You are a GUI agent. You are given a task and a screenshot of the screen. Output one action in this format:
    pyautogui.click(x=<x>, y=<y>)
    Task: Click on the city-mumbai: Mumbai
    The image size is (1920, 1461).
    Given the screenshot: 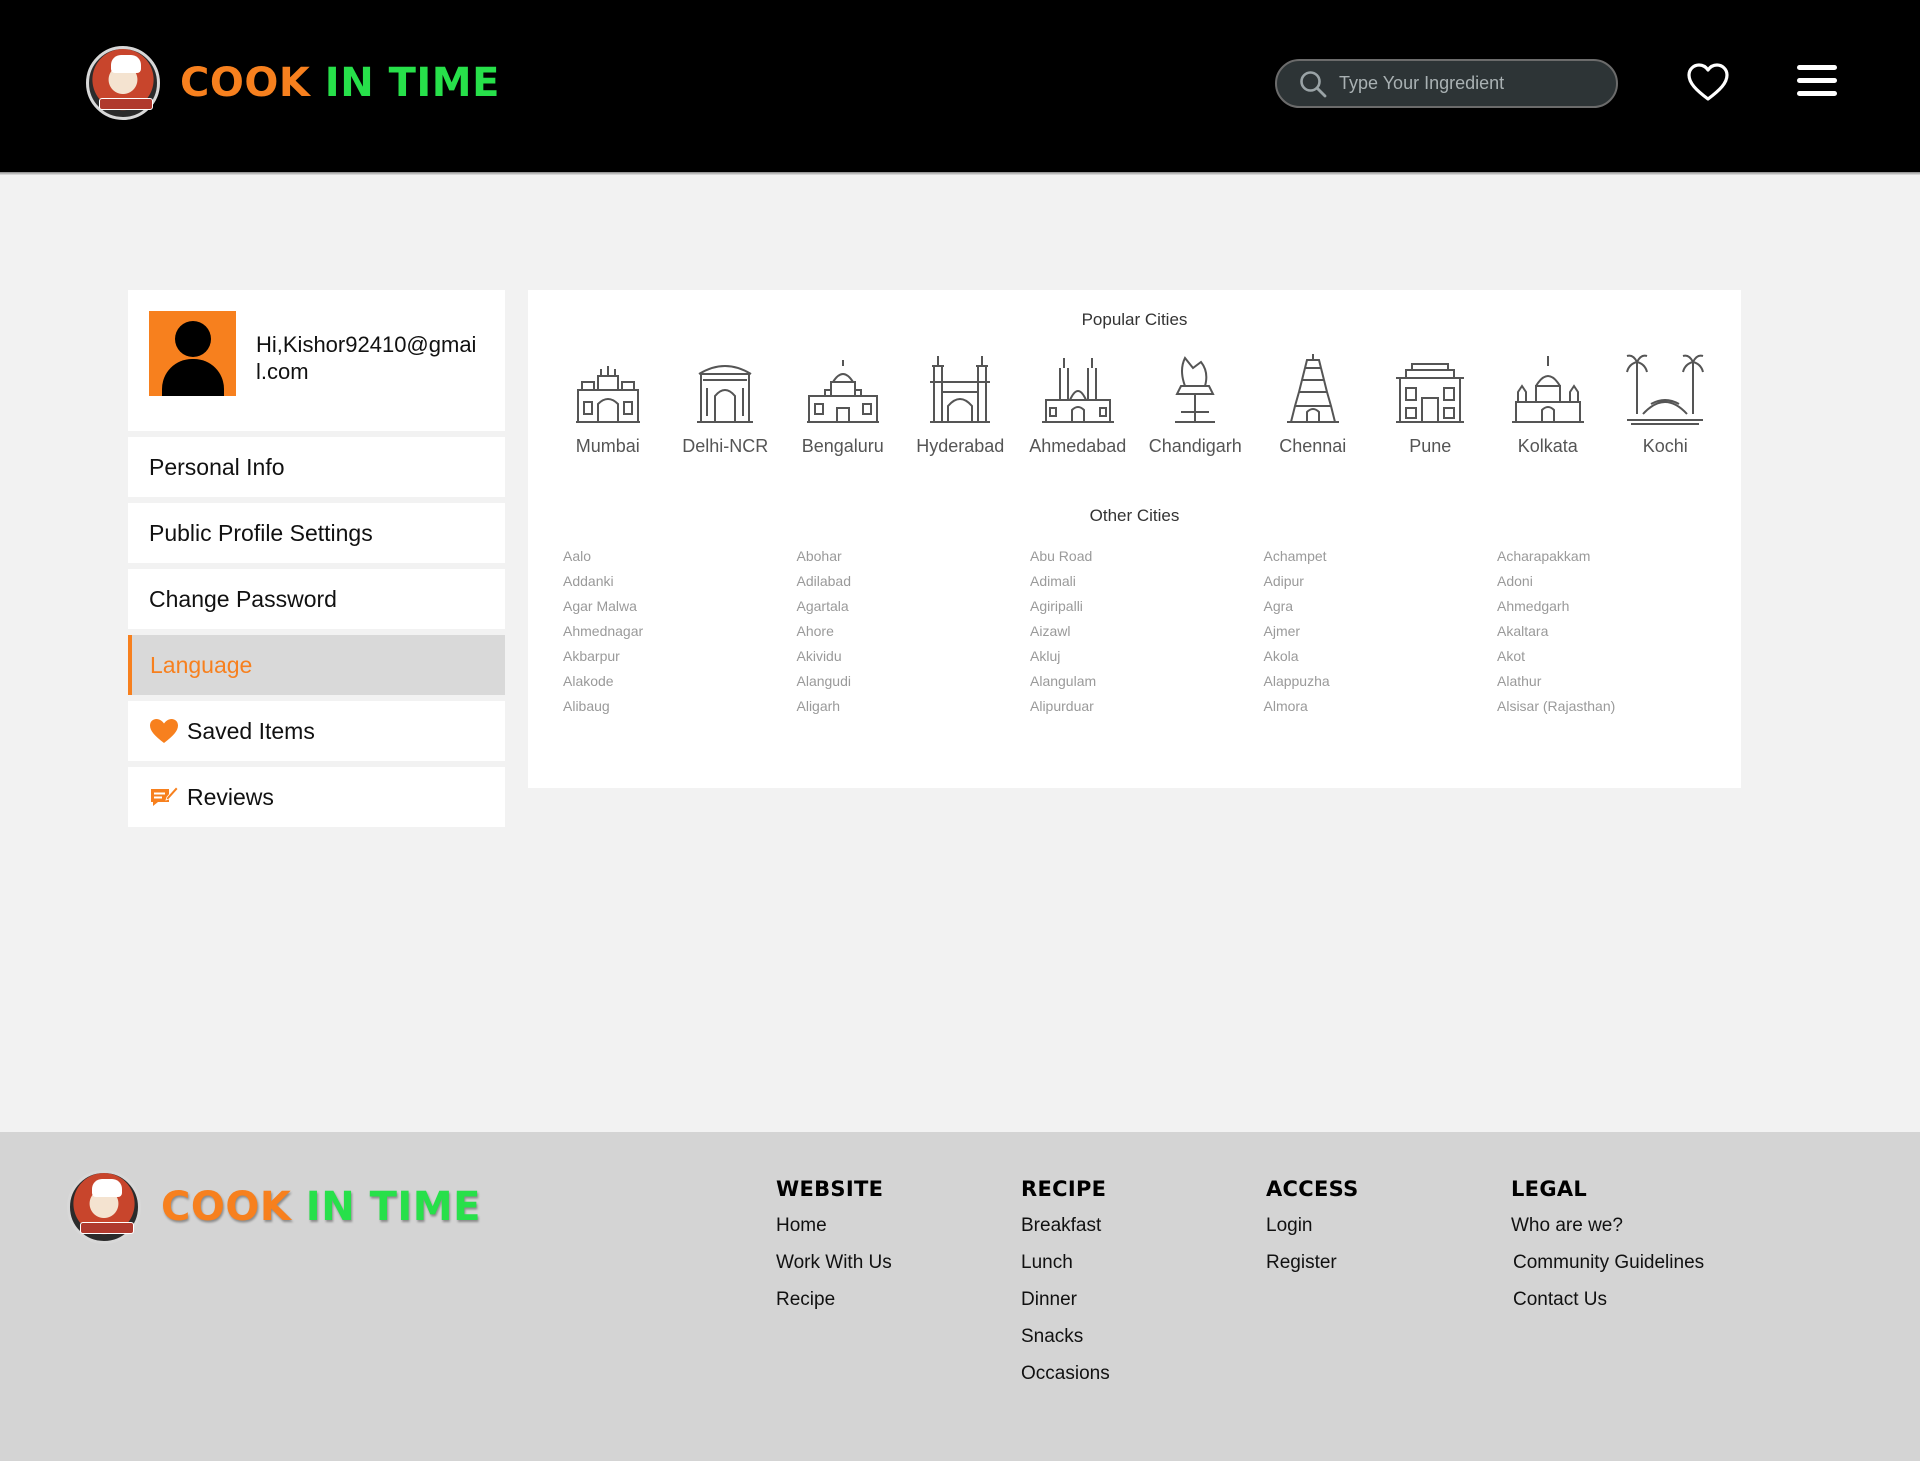 What is the action you would take?
    pyautogui.click(x=608, y=404)
    